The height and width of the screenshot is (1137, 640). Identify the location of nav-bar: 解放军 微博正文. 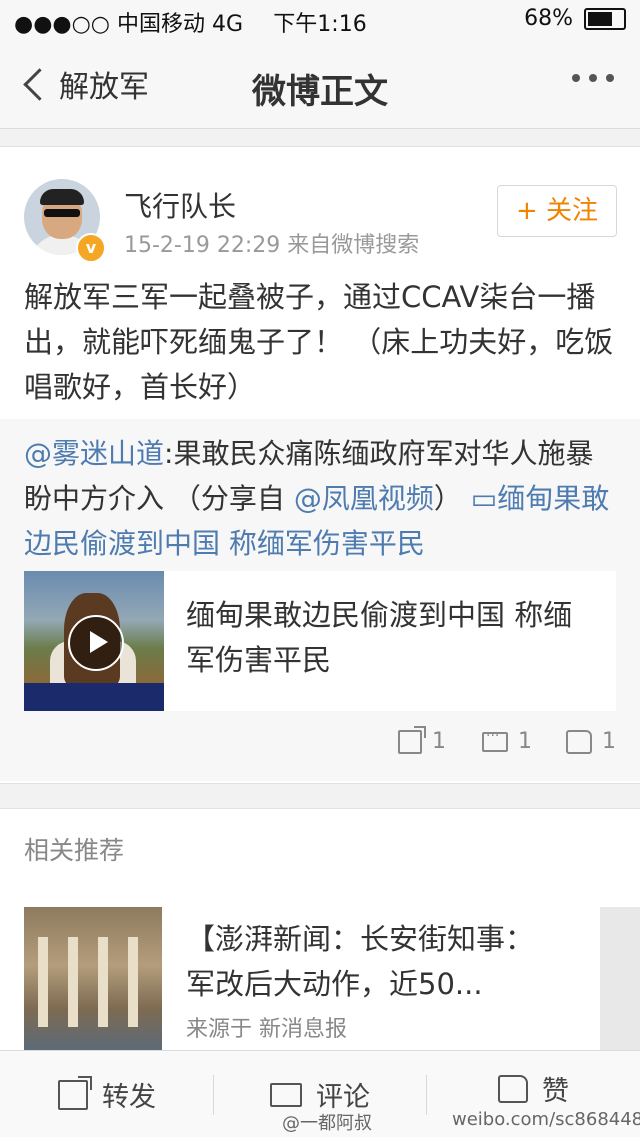
(320, 84).